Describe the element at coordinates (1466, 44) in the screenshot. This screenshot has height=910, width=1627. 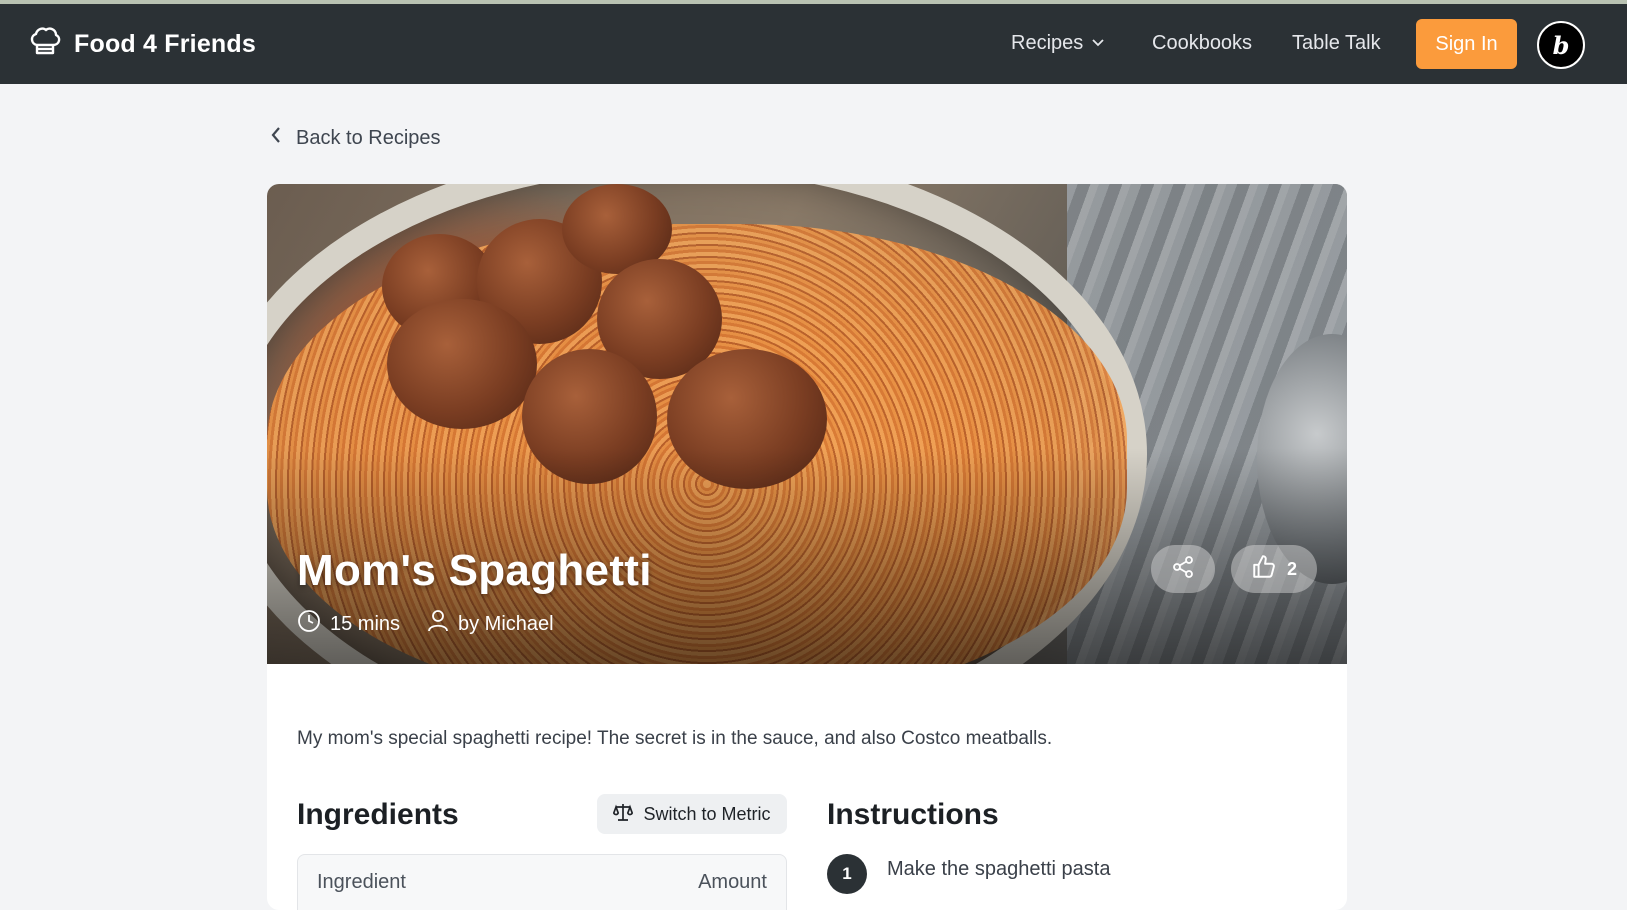
I see `sign-in-button: Sign In` at that location.